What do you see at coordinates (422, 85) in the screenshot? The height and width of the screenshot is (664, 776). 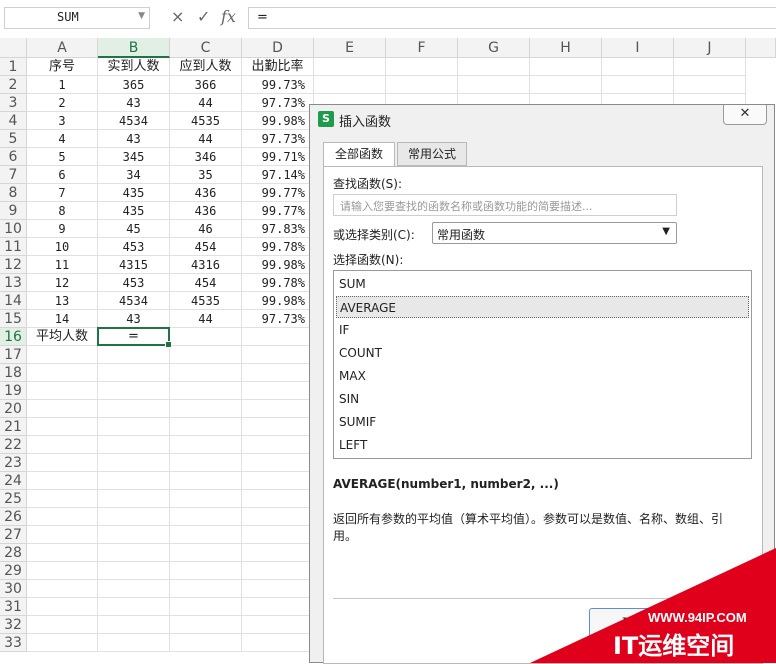 I see `cell-f2` at bounding box center [422, 85].